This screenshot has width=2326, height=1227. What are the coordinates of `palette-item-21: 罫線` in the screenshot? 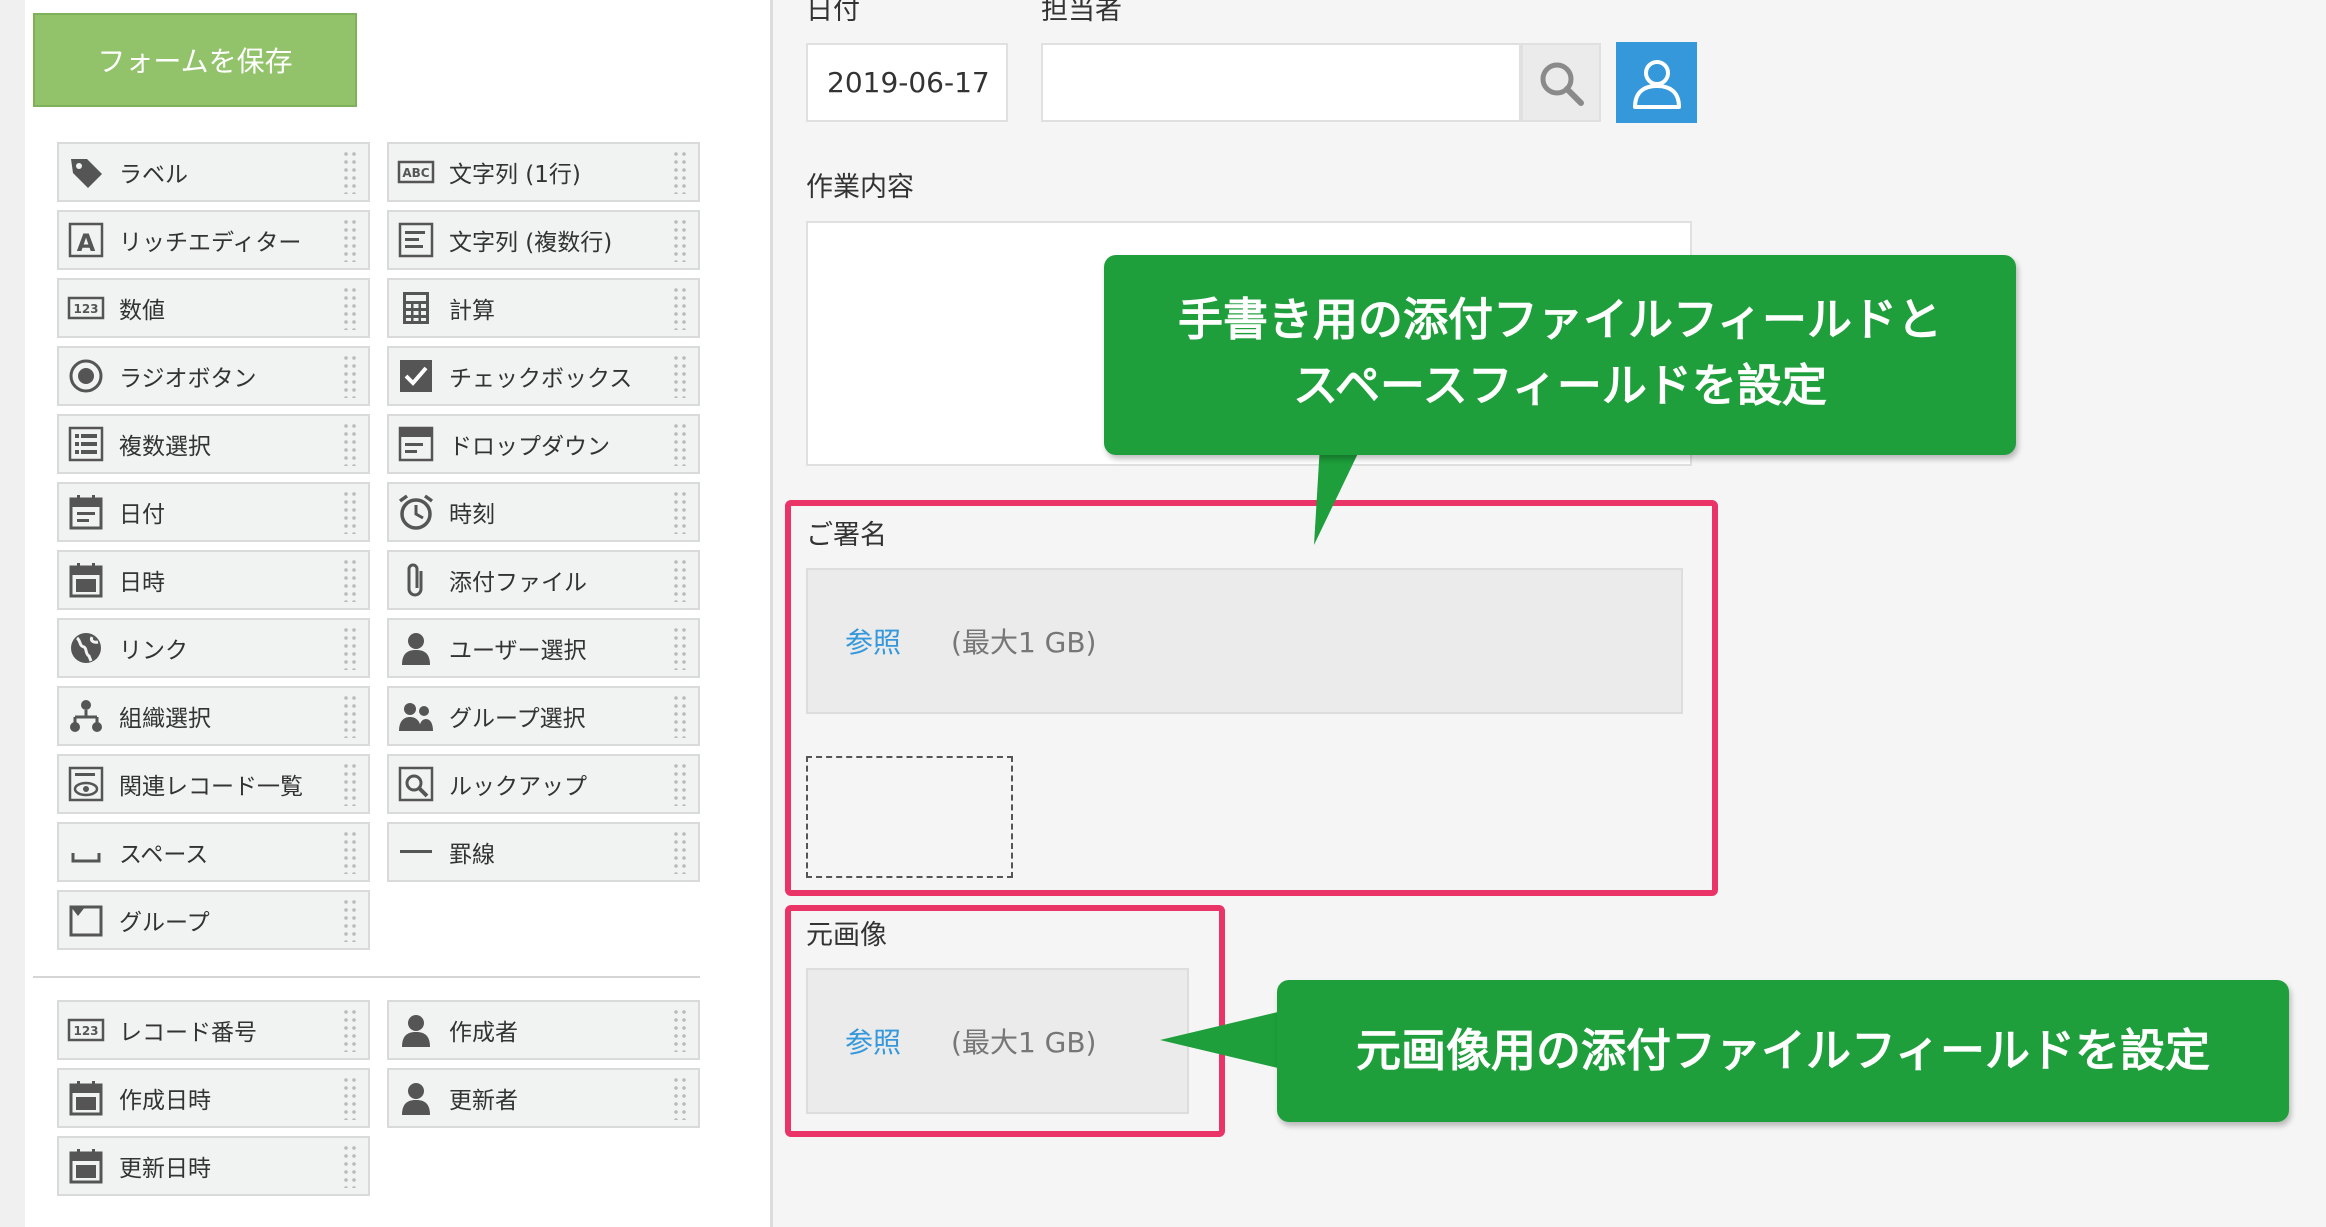 It's located at (543, 852).